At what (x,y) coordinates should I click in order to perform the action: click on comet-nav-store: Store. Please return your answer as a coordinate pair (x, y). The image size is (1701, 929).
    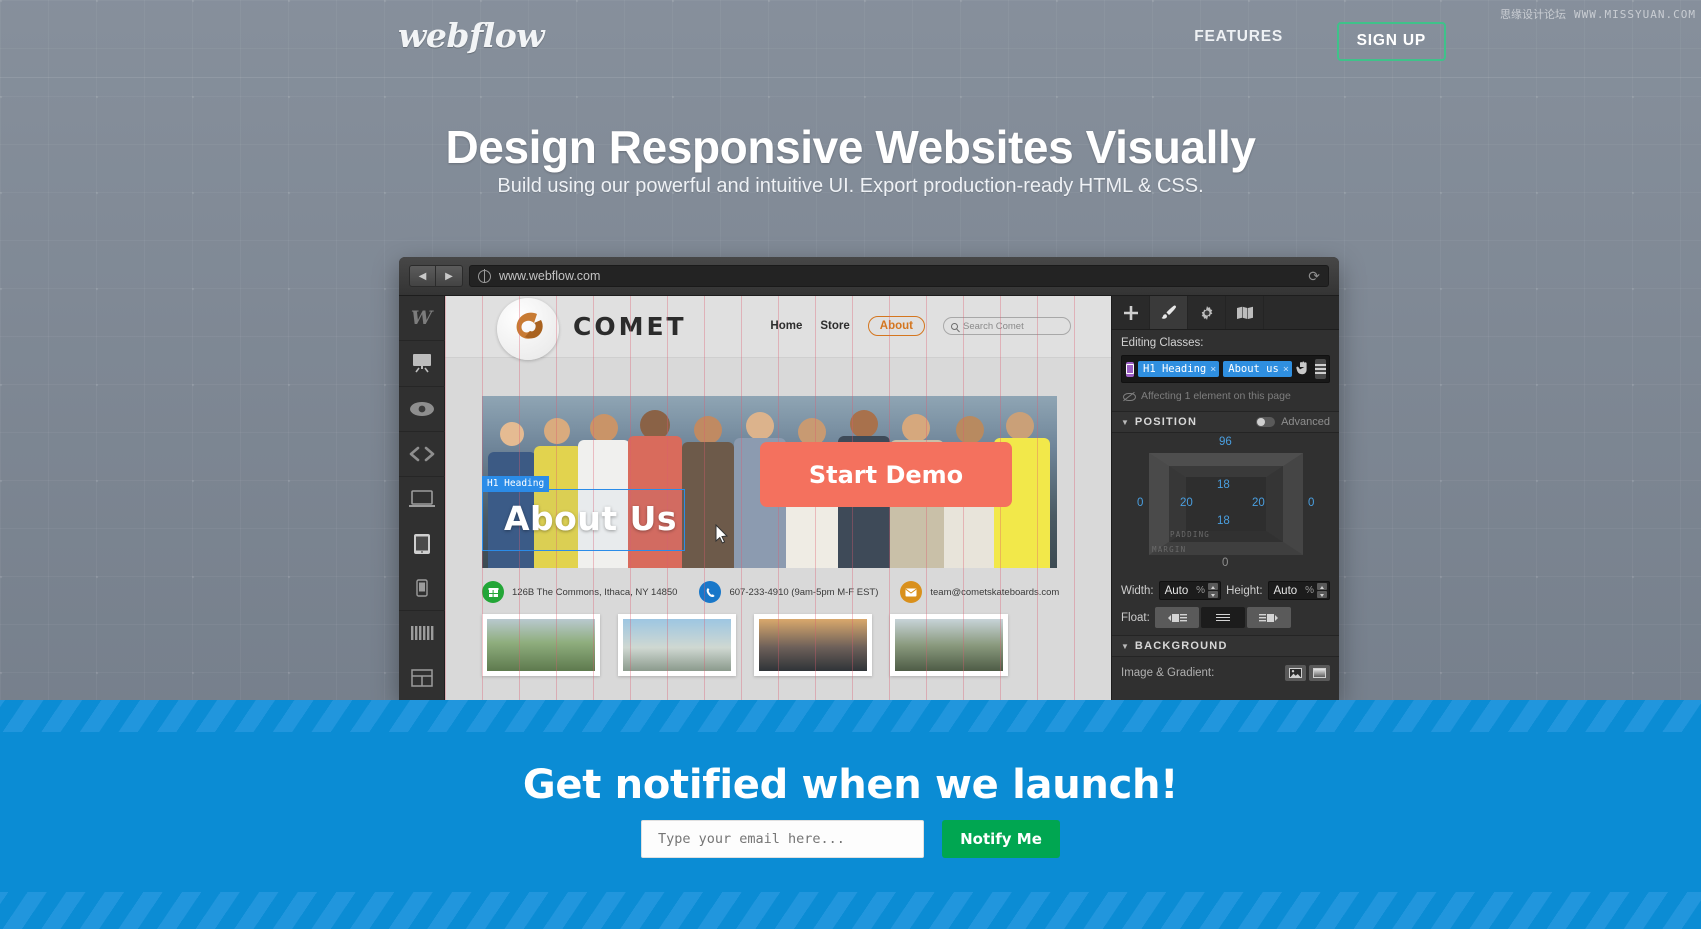
    Looking at the image, I should click on (834, 326).